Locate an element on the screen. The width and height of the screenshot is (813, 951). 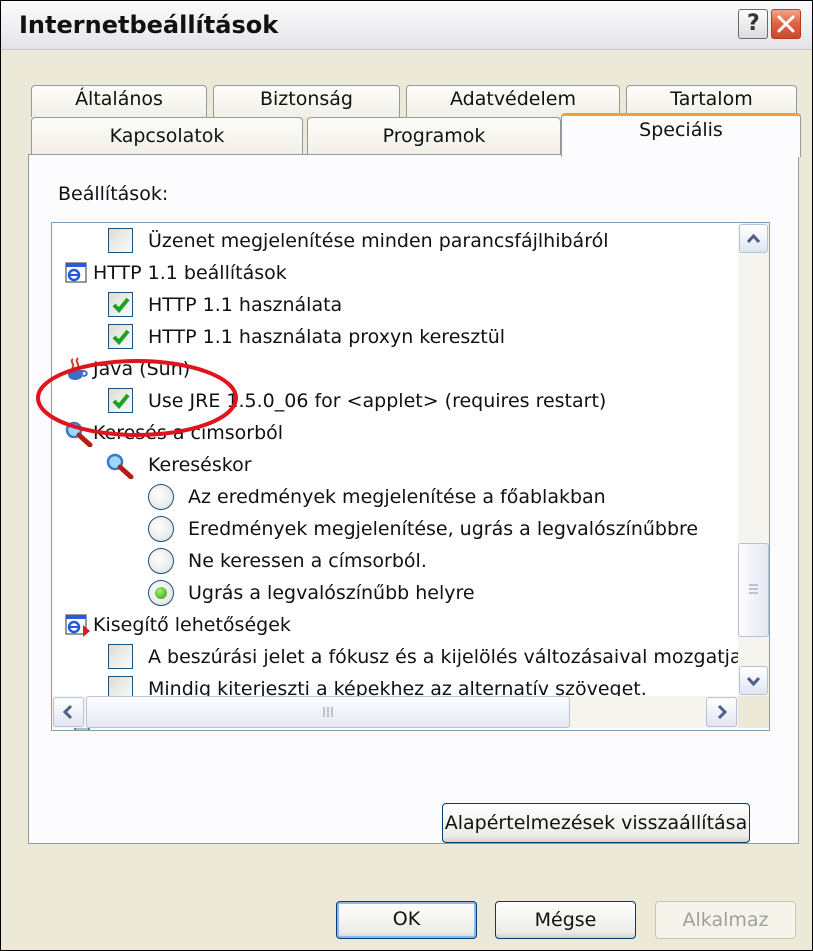
tab-programok: Programok is located at coordinates (434, 136).